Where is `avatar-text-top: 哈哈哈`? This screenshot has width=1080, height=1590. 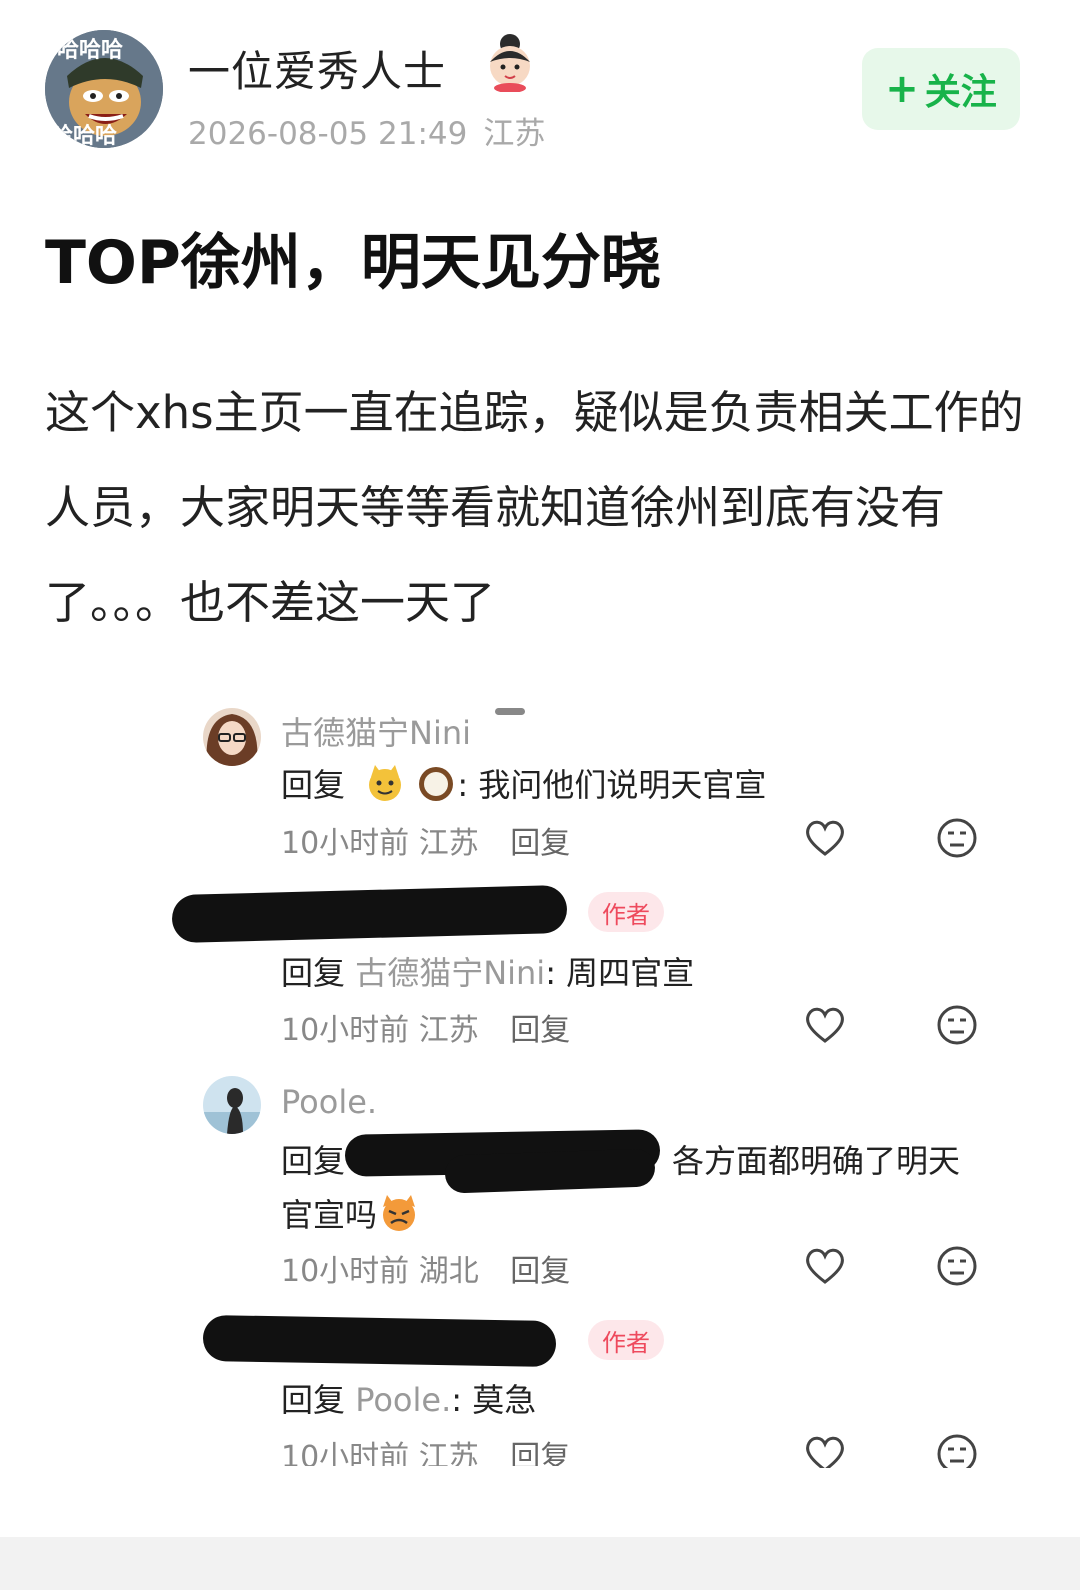
avatar-text-top: 哈哈哈 is located at coordinates (90, 50).